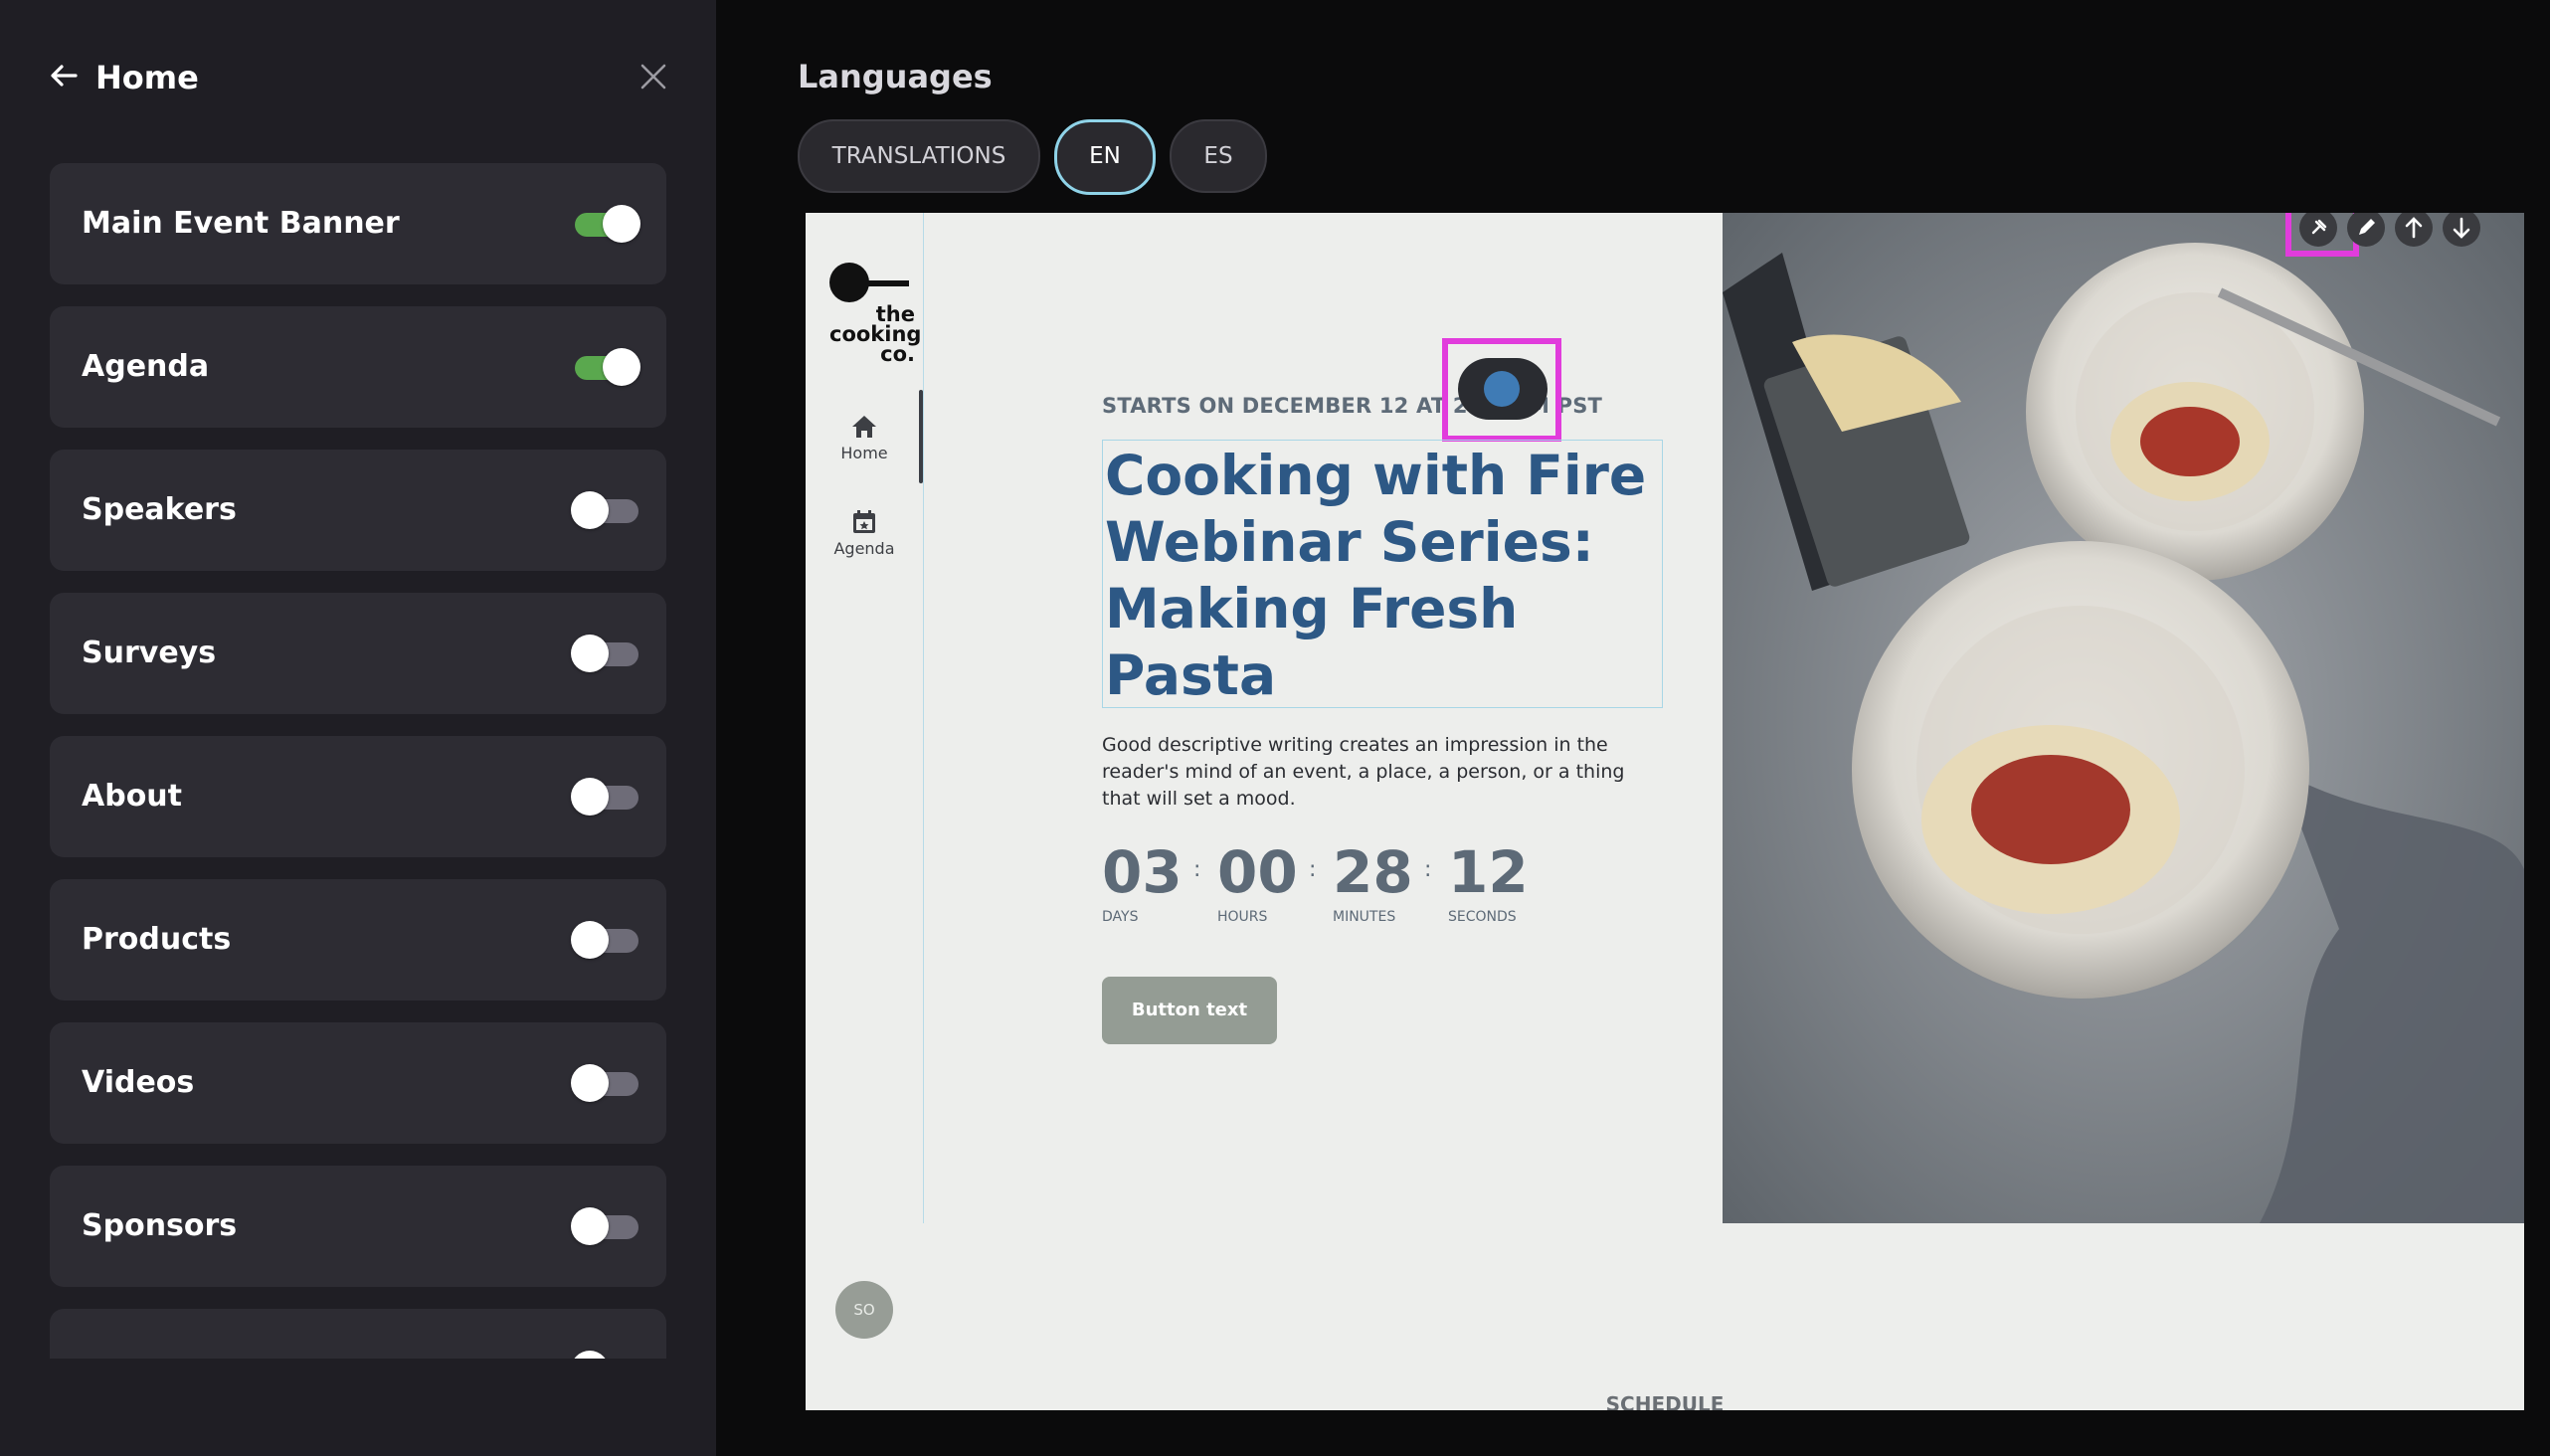 The height and width of the screenshot is (1456, 2550). What do you see at coordinates (653, 76) in the screenshot?
I see `close-icon` at bounding box center [653, 76].